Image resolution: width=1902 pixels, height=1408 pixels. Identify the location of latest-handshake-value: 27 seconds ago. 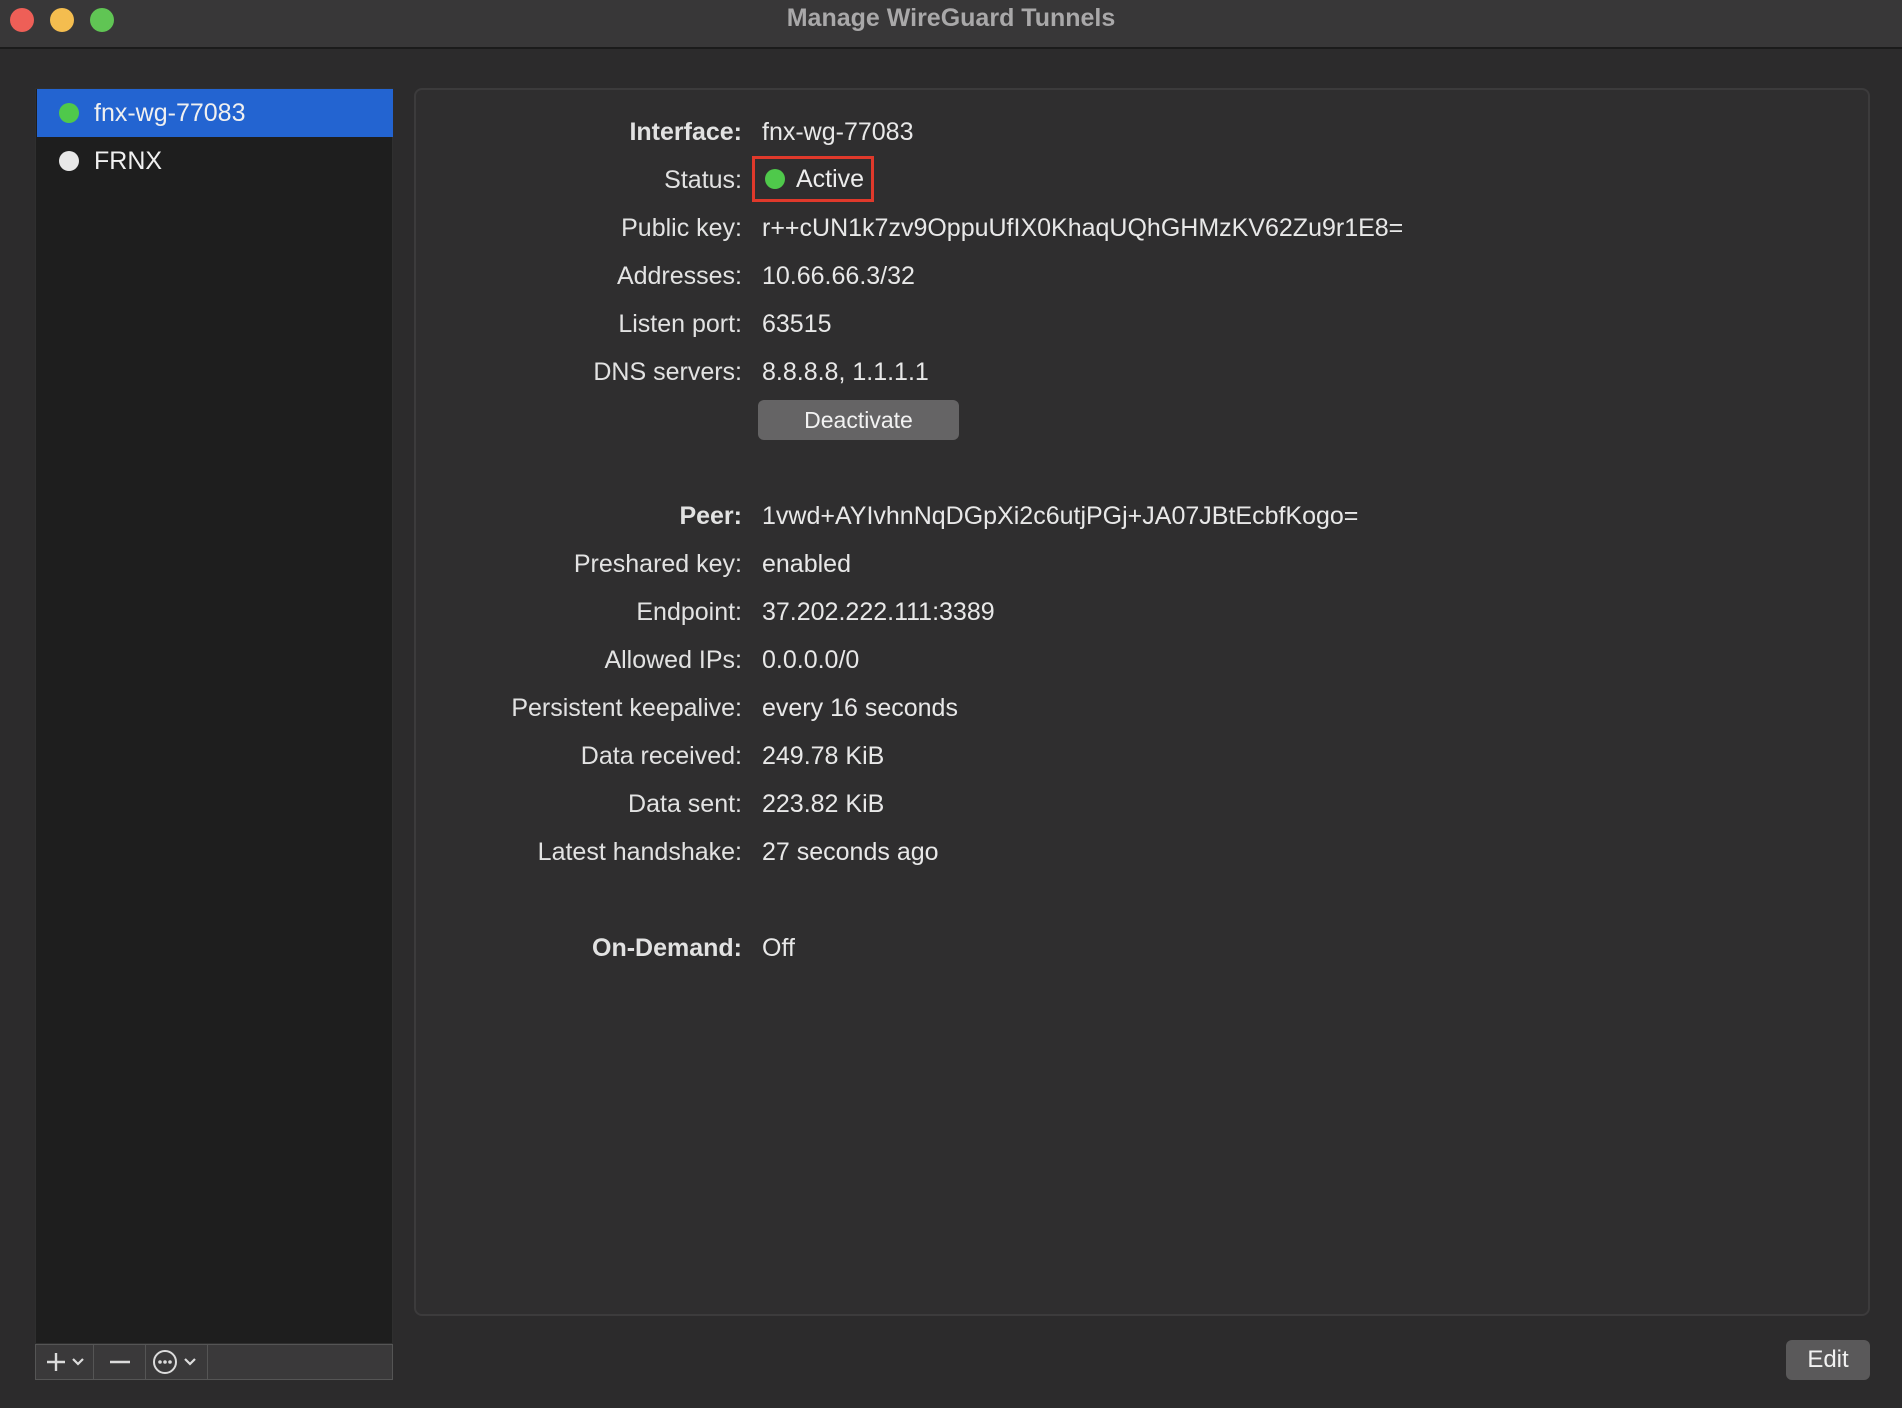
(850, 852).